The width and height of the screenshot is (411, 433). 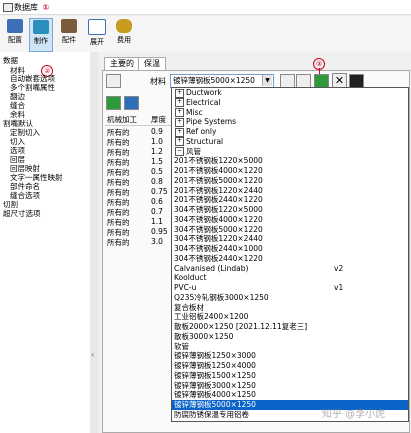 I want to click on edit-row-icon, so click(x=131, y=103).